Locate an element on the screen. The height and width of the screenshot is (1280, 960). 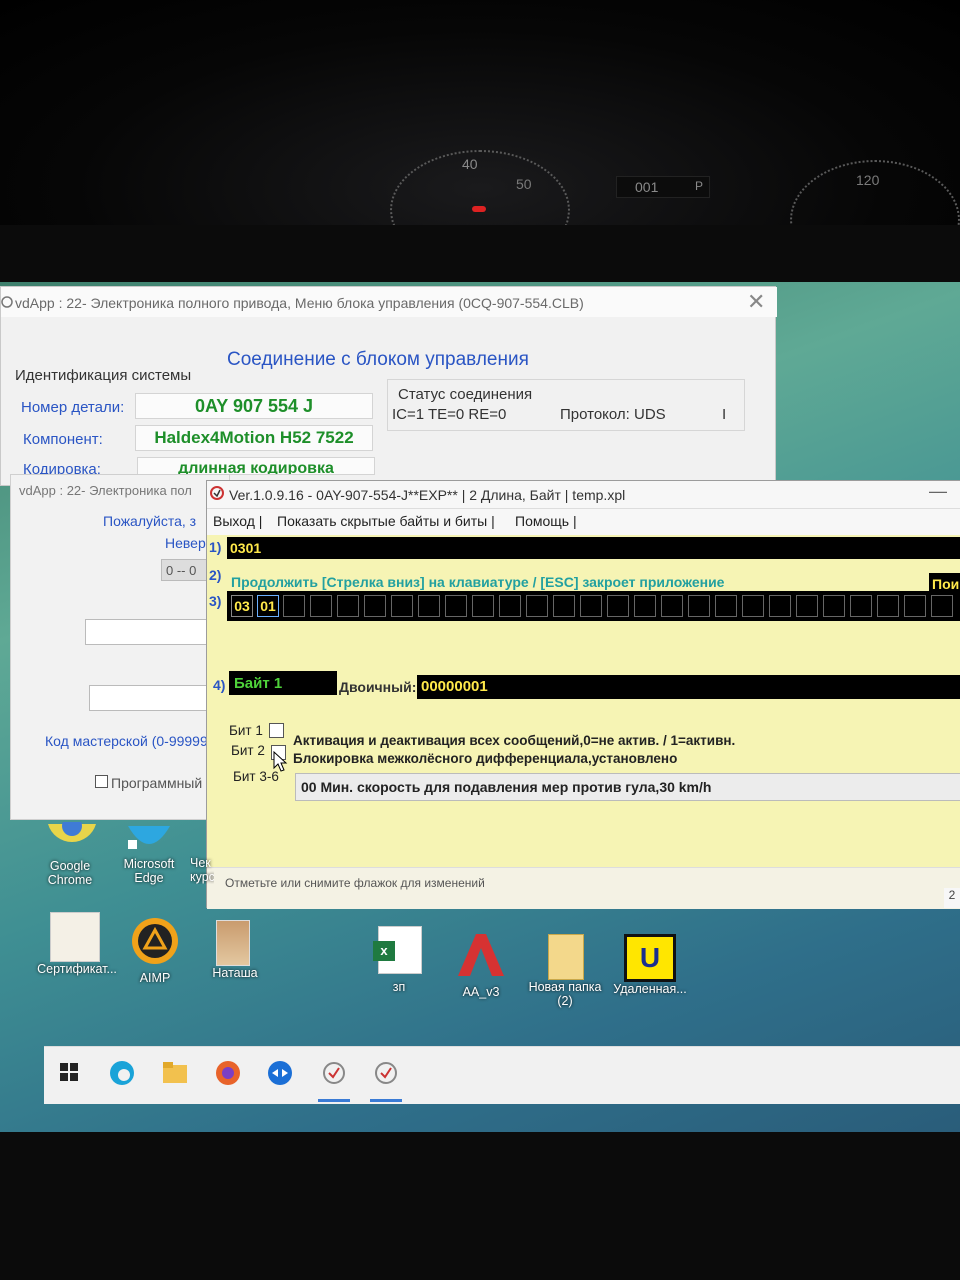
desktop-icon-course: Чек курсов is located at coordinates (202, 853).